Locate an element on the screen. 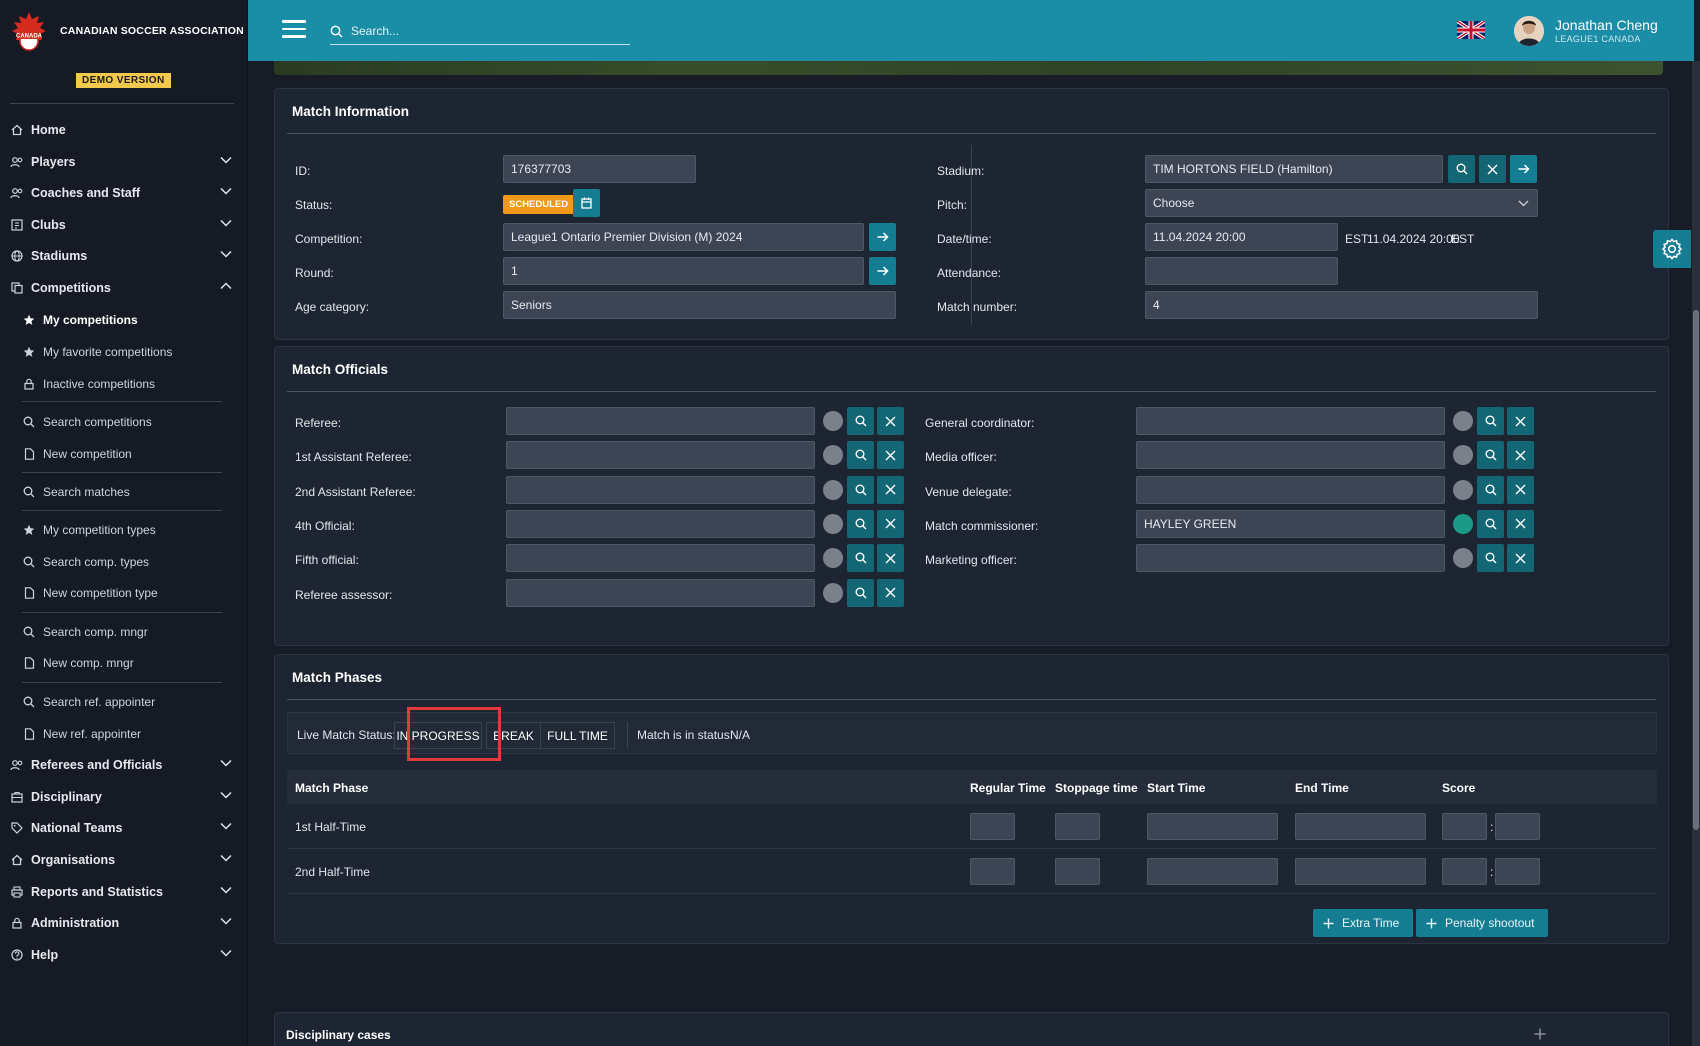 This screenshot has width=1700, height=1046. nav-new-comp-type: New competition type is located at coordinates (124, 593).